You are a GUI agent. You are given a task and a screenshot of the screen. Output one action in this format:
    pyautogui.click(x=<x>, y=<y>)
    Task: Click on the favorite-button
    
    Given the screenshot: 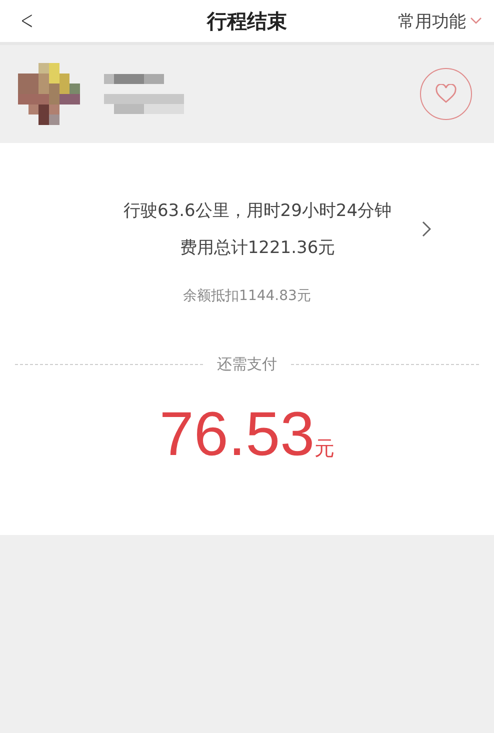 What is the action you would take?
    pyautogui.click(x=446, y=94)
    